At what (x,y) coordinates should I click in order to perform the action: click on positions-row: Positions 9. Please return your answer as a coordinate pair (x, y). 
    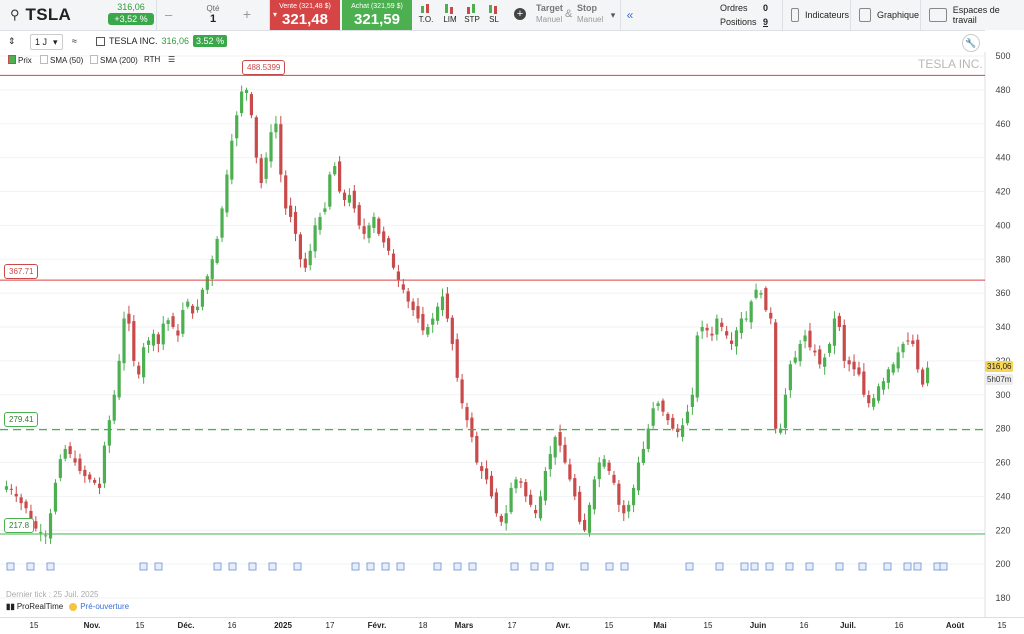
    Looking at the image, I should click on (735, 22).